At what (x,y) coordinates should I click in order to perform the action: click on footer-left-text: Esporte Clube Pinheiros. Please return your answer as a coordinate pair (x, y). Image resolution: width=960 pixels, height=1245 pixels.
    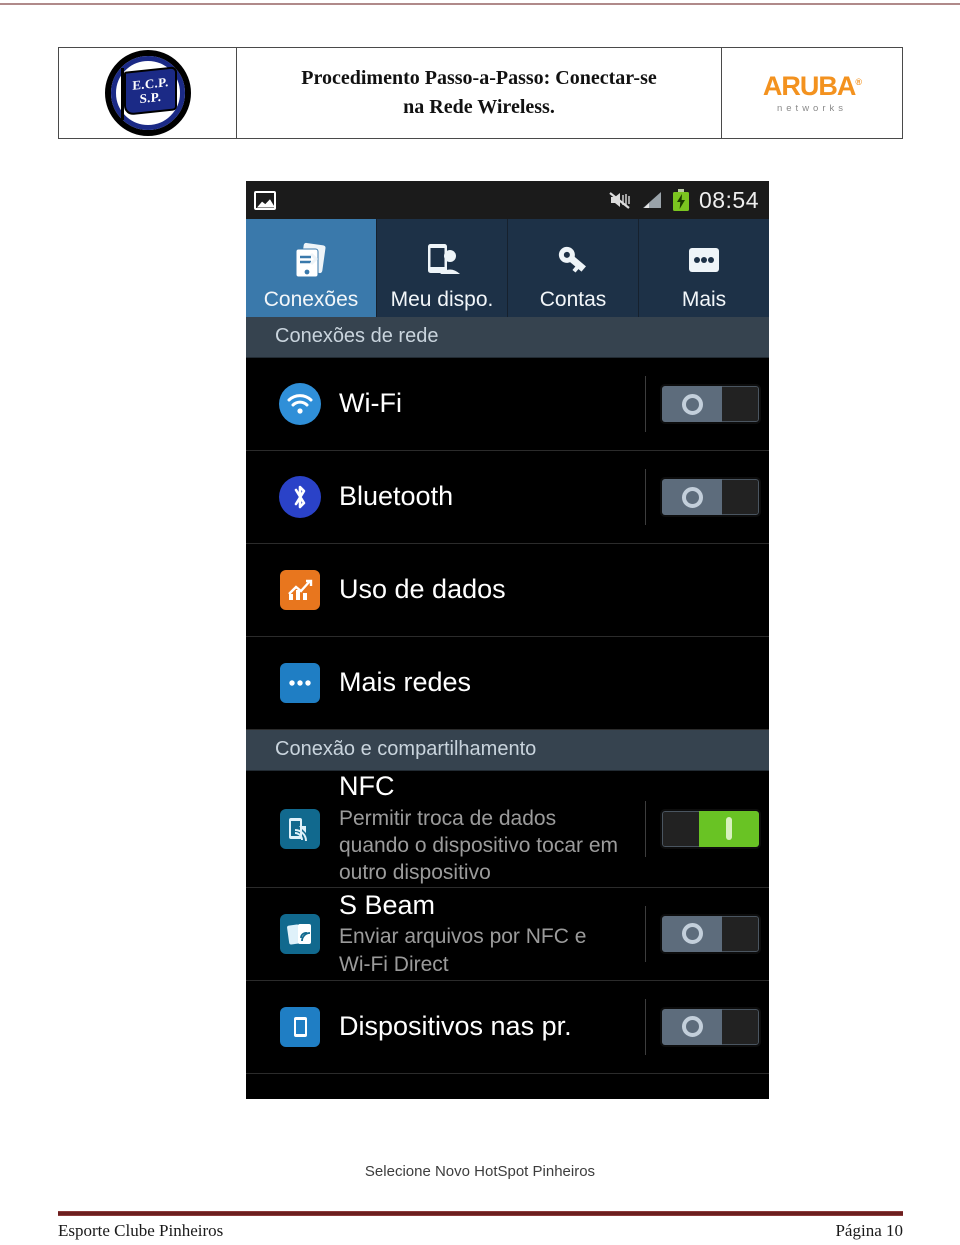
    Looking at the image, I should click on (141, 1230).